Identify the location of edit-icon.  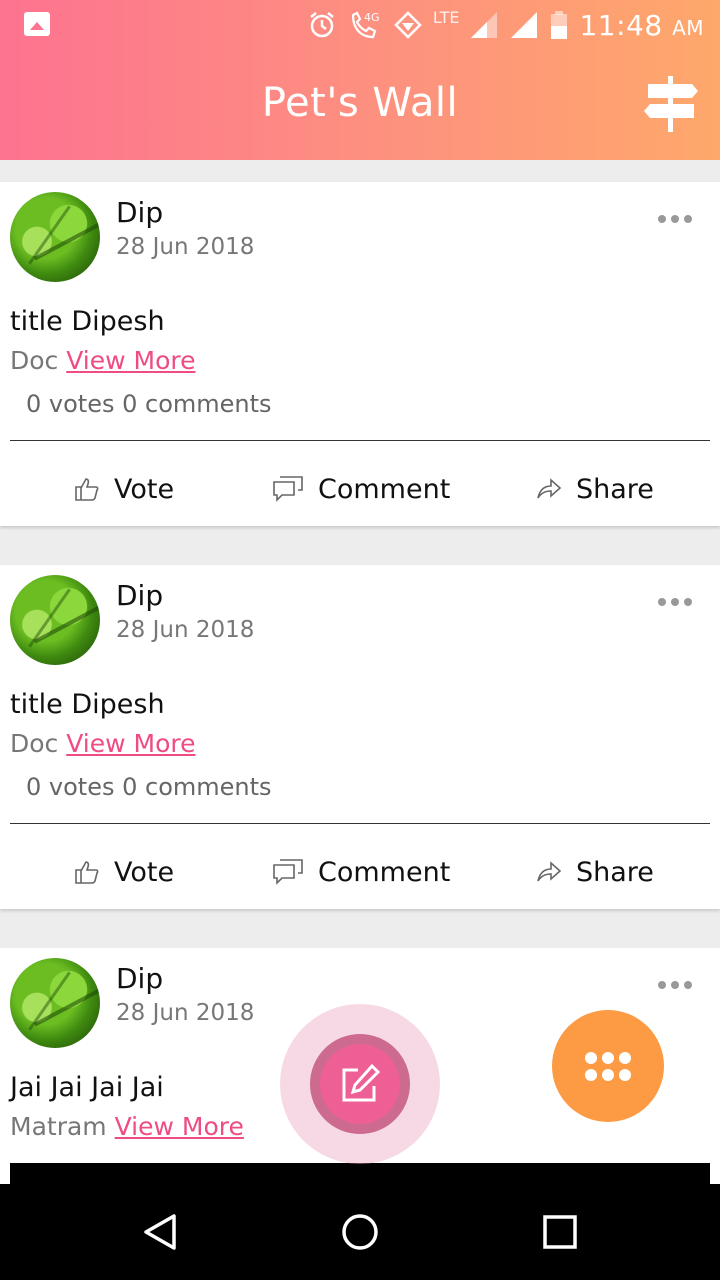
(361, 1082).